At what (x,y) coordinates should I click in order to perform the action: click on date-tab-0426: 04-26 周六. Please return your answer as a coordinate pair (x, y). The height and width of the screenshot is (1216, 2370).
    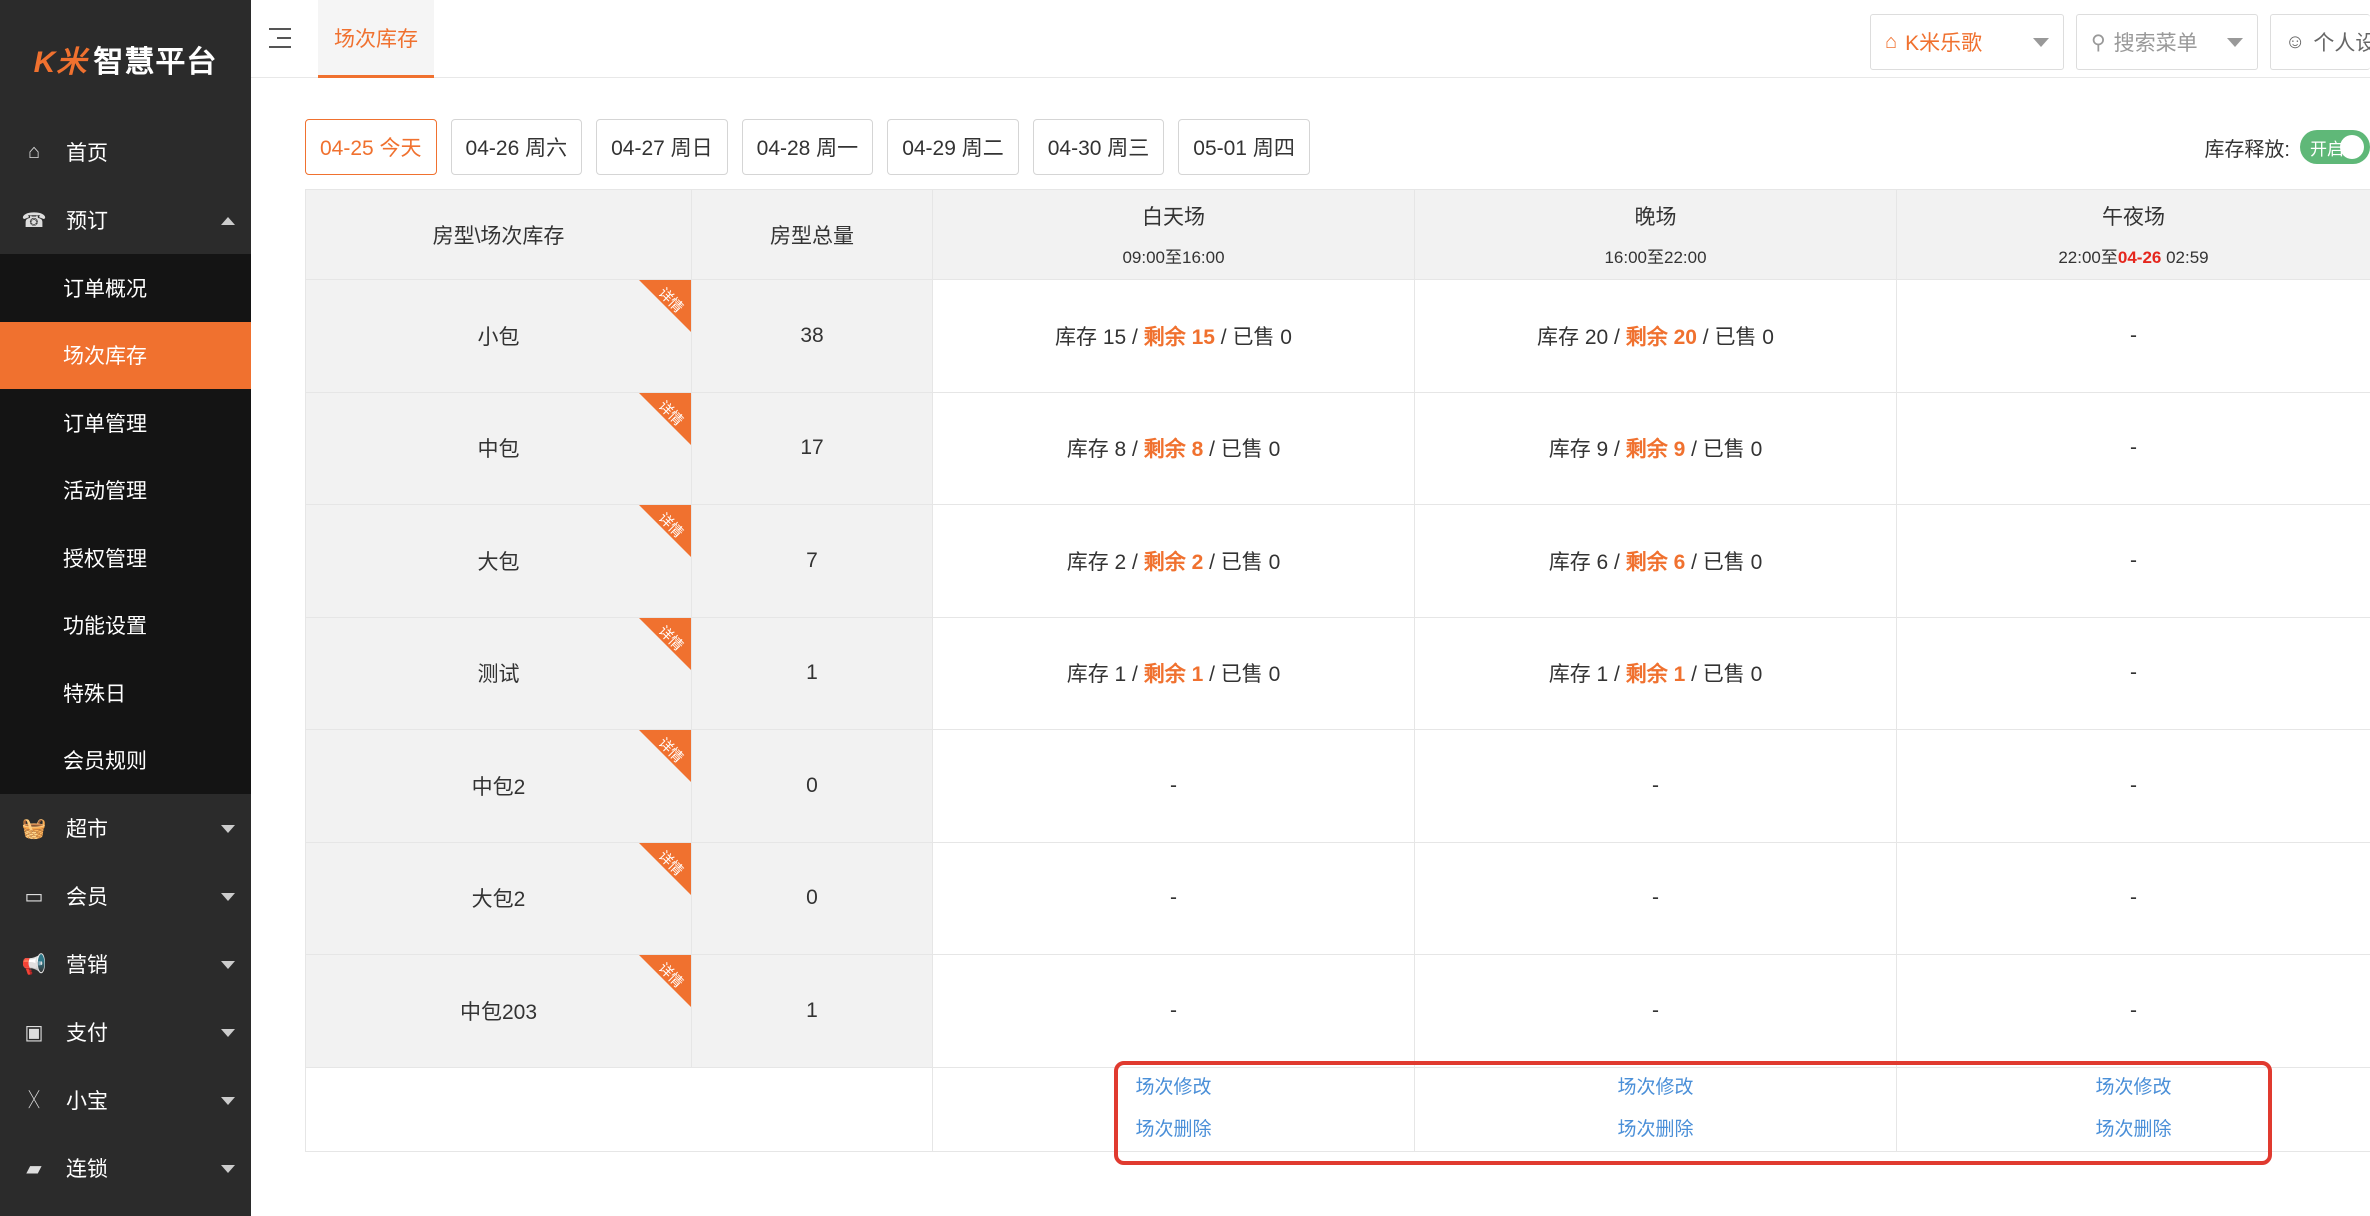
    Looking at the image, I should click on (516, 147).